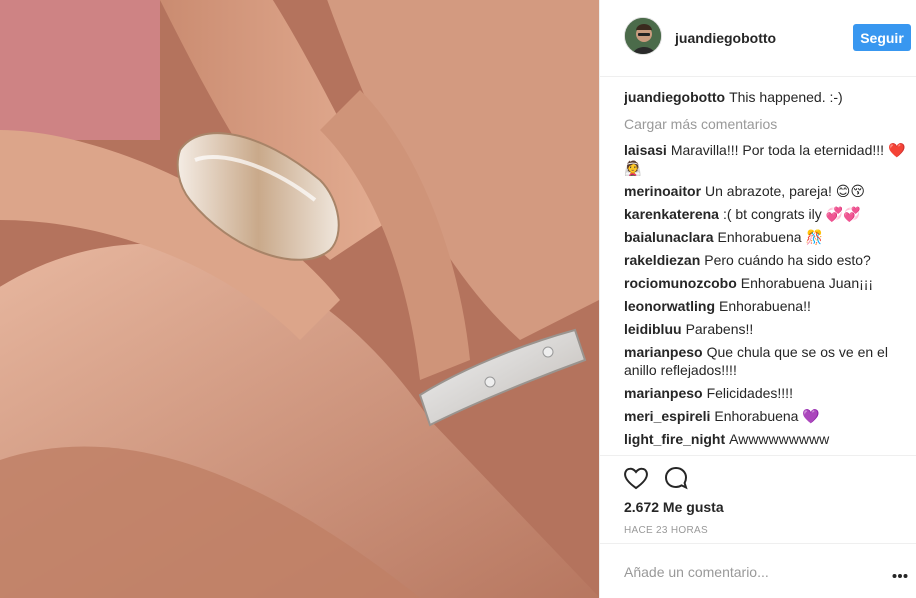 Image resolution: width=916 pixels, height=598 pixels. Describe the element at coordinates (786, 97) in the screenshot. I see `caption-text: This happened. :-)` at that location.